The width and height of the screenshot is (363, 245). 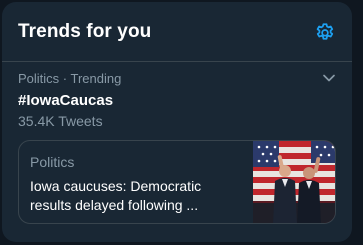 I want to click on news-category: Politics, so click(x=52, y=162).